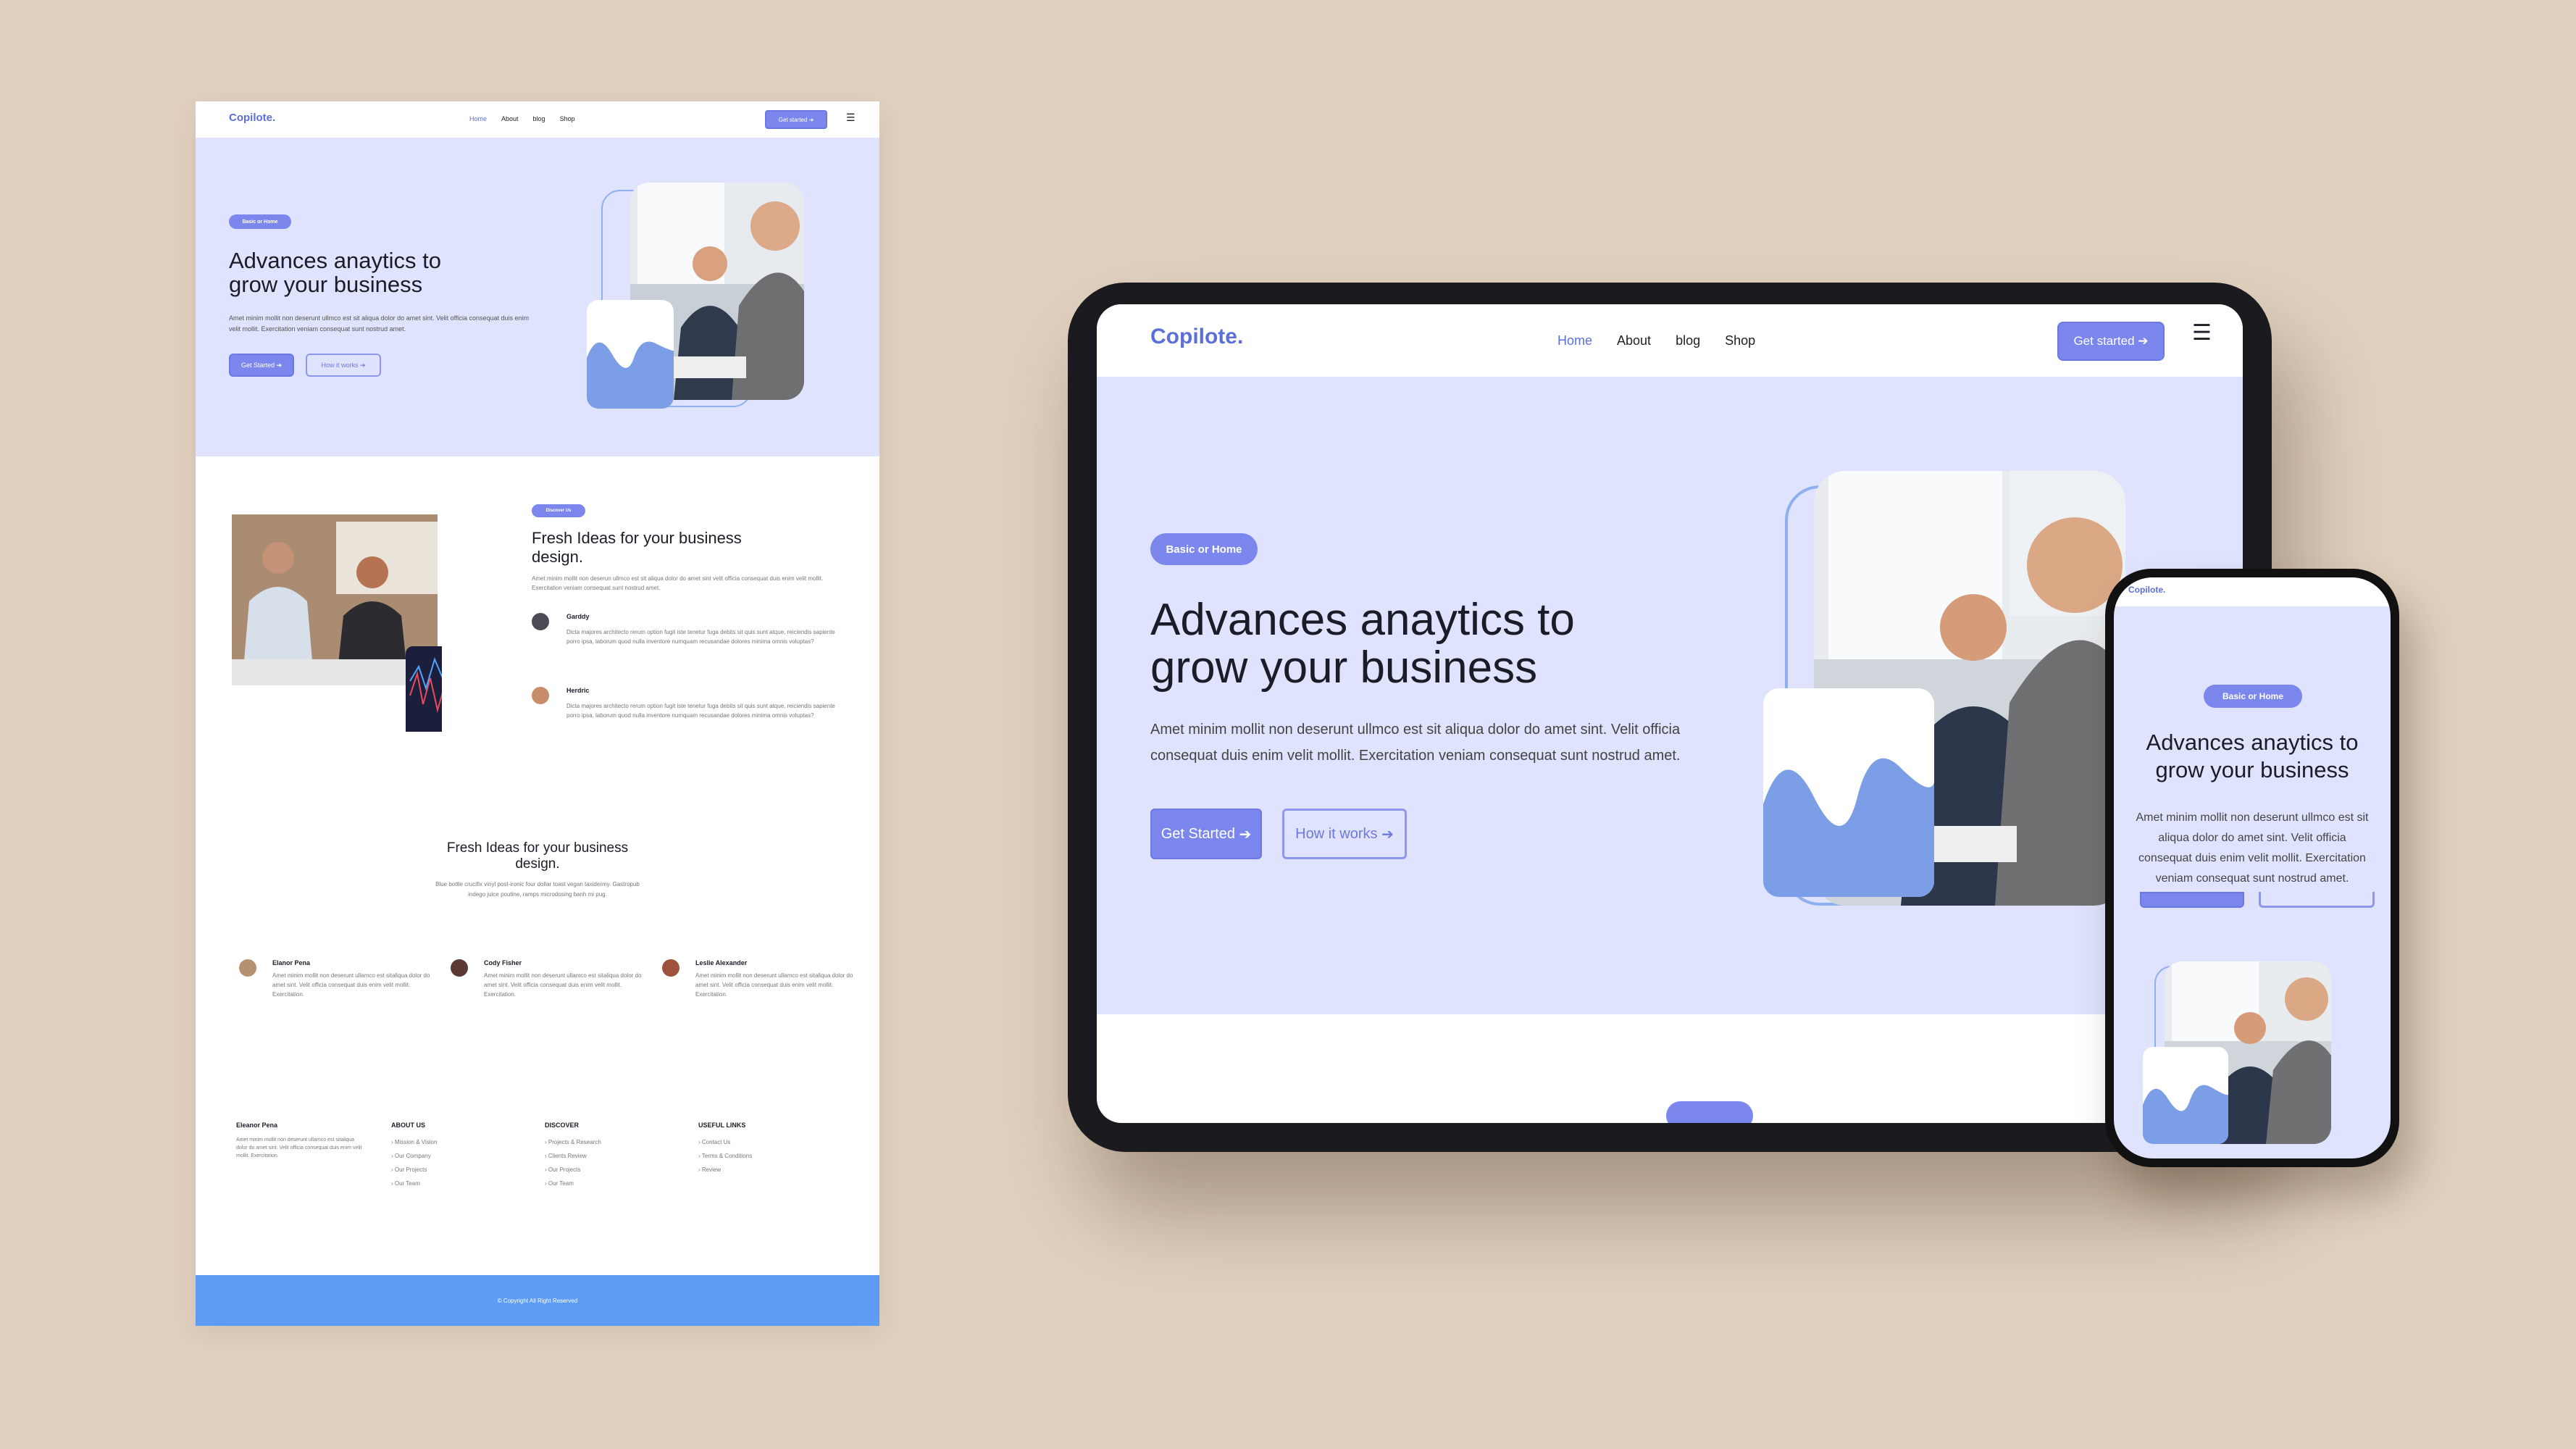 This screenshot has height=1449, width=2576. I want to click on about-title-line1: Fresh Ideas for your business, so click(637, 538).